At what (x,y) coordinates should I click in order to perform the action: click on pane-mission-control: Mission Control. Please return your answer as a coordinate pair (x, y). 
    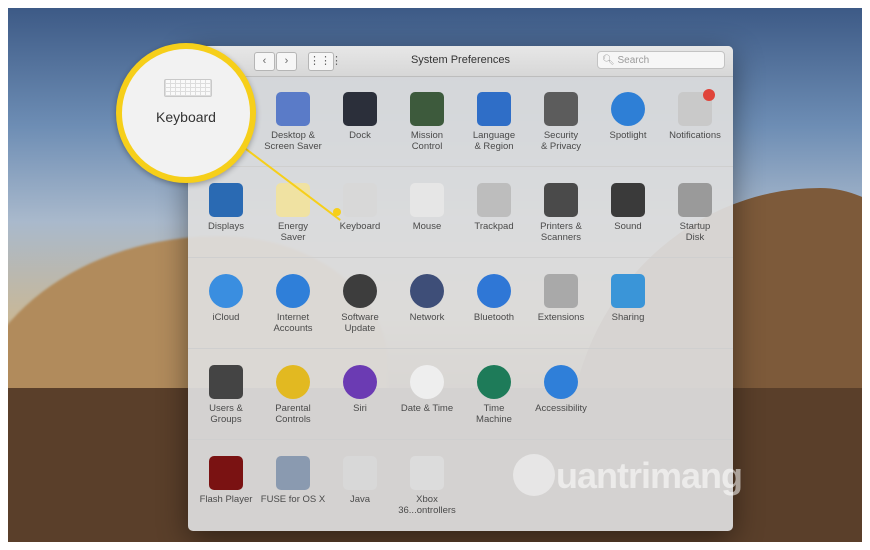
    Looking at the image, I should click on (427, 122).